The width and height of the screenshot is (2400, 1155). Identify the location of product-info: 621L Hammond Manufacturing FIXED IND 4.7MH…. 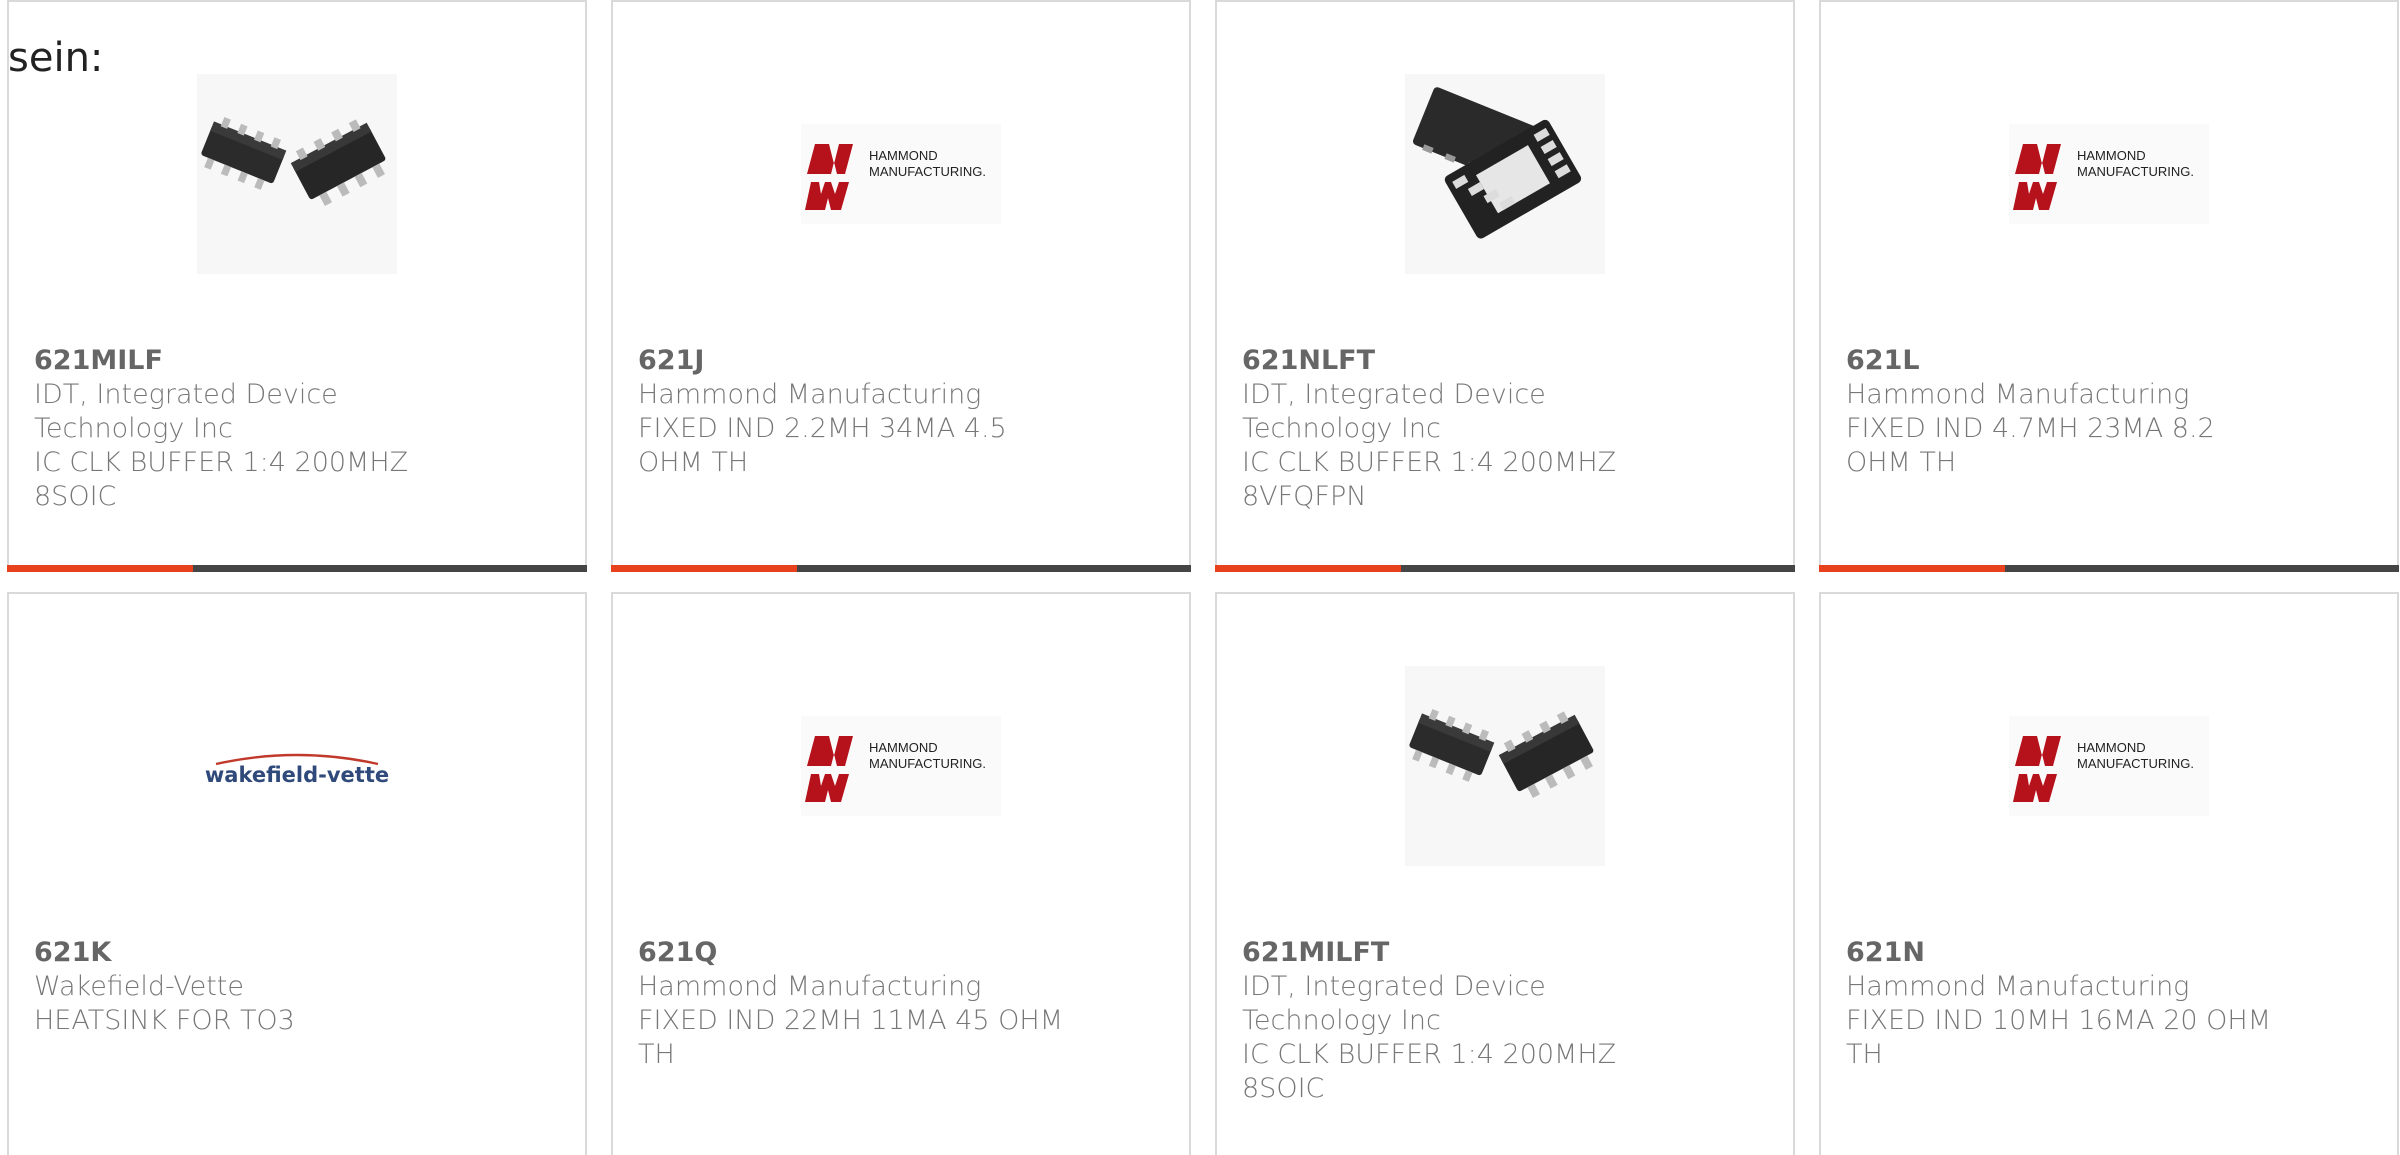
(2061, 412).